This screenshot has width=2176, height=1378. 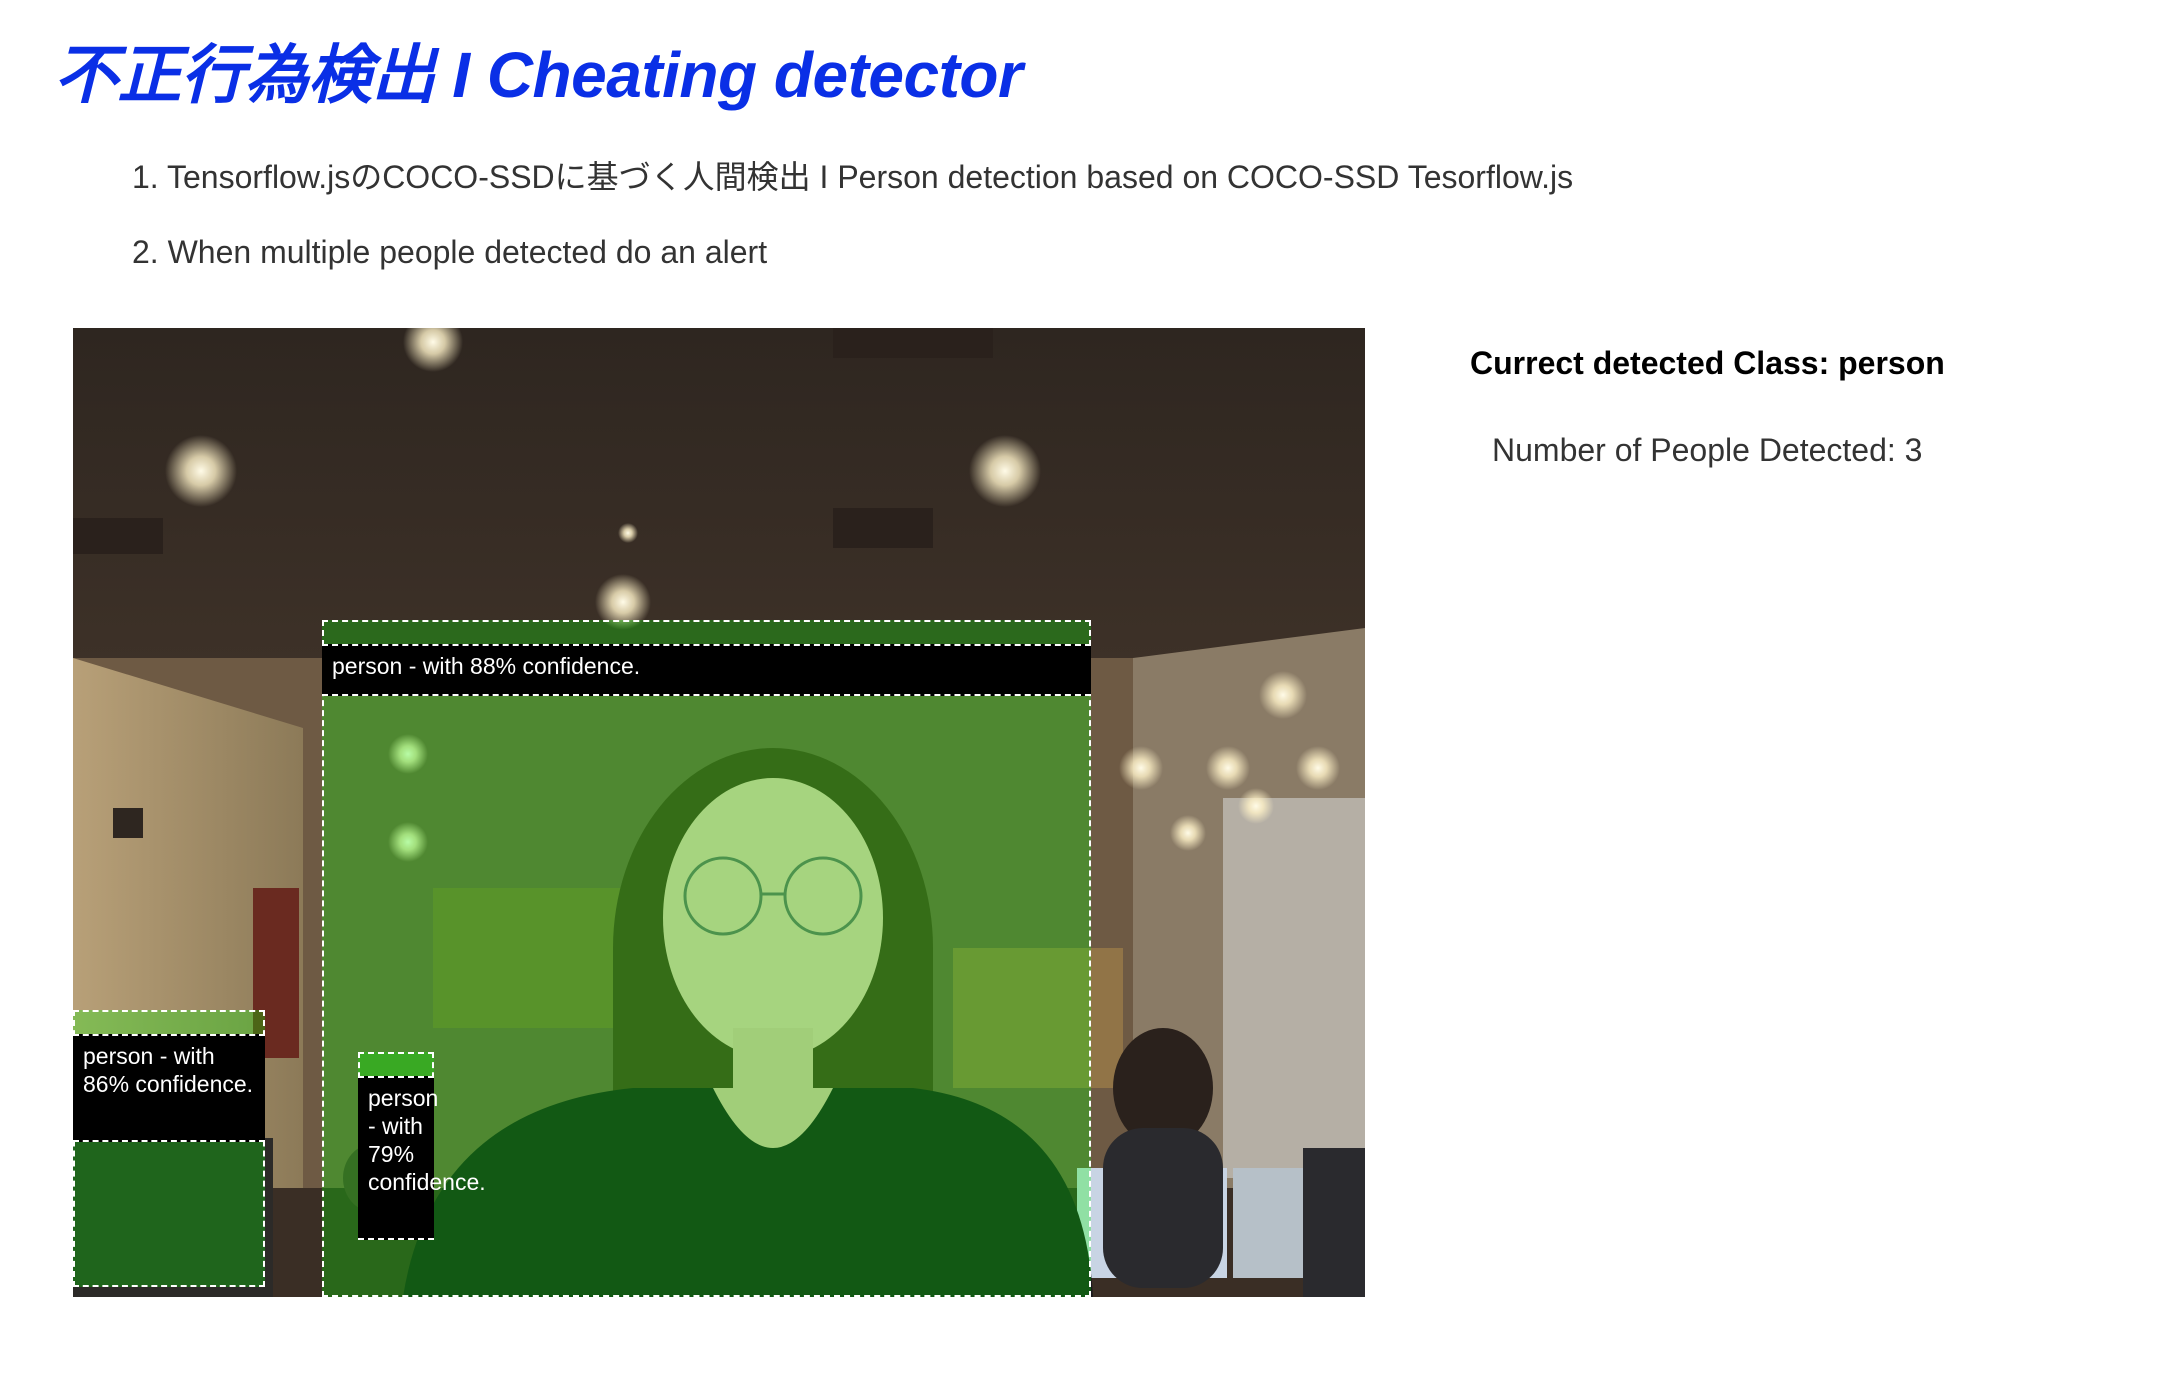 I want to click on detection-label-person-1: person - with 88% confidence., so click(x=706, y=670).